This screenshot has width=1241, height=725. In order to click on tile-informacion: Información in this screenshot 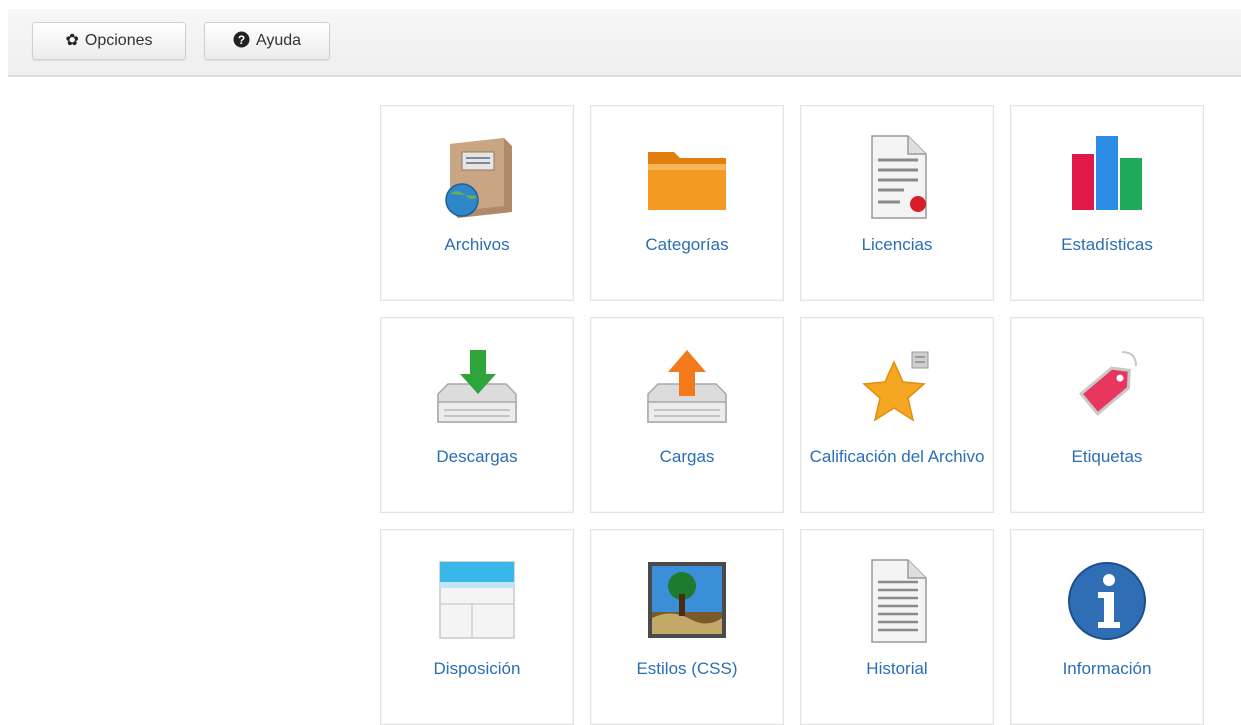, I will do `click(1107, 627)`.